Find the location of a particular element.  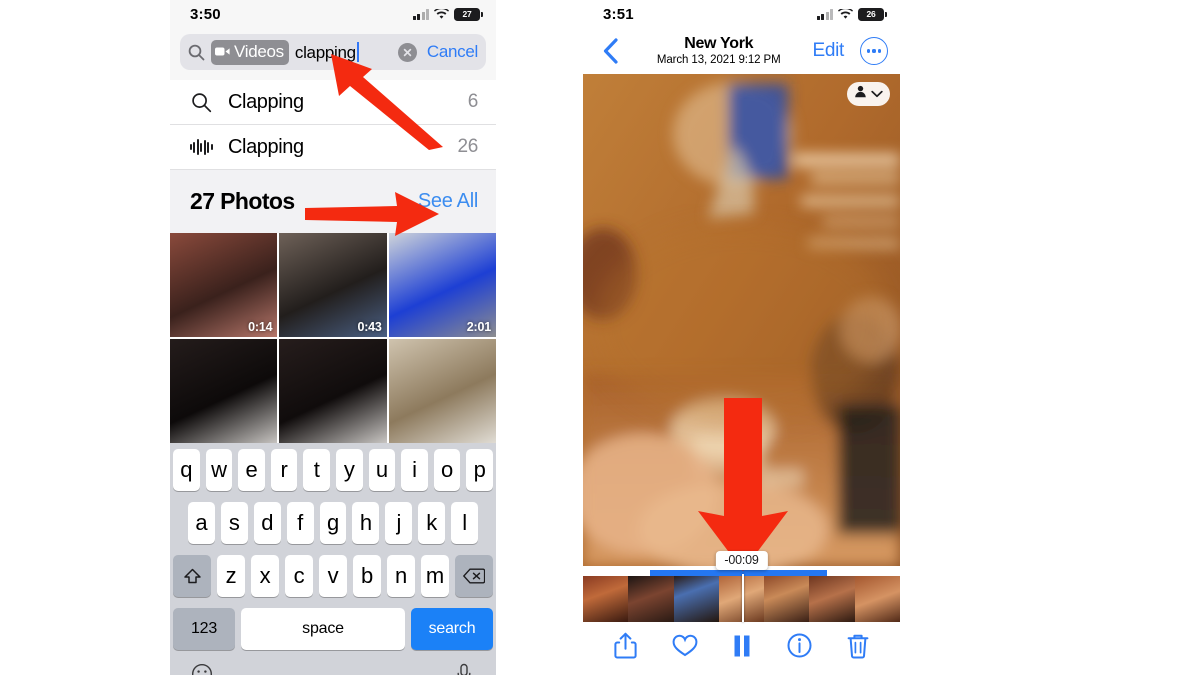

pause-icon is located at coordinates (742, 648).